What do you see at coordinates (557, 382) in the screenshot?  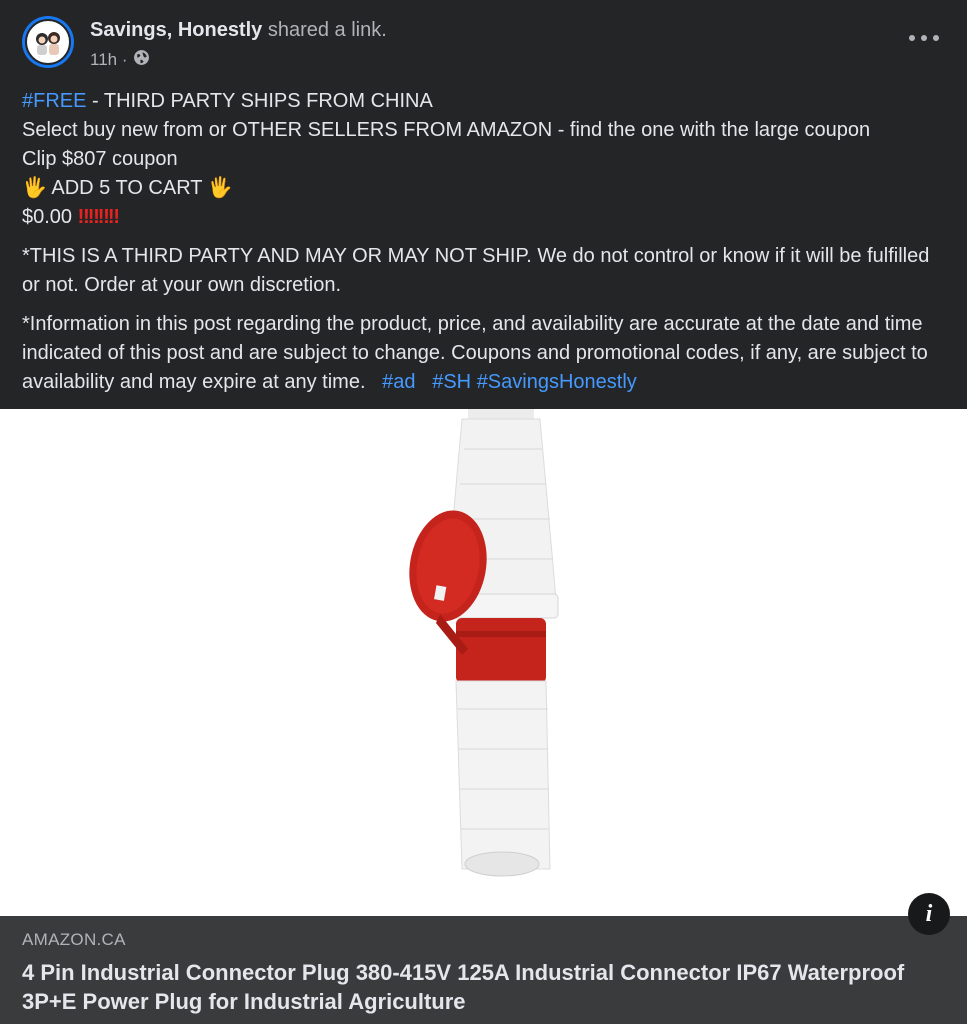 I see `hashtag-savingshonestly: #SavingsHonestly` at bounding box center [557, 382].